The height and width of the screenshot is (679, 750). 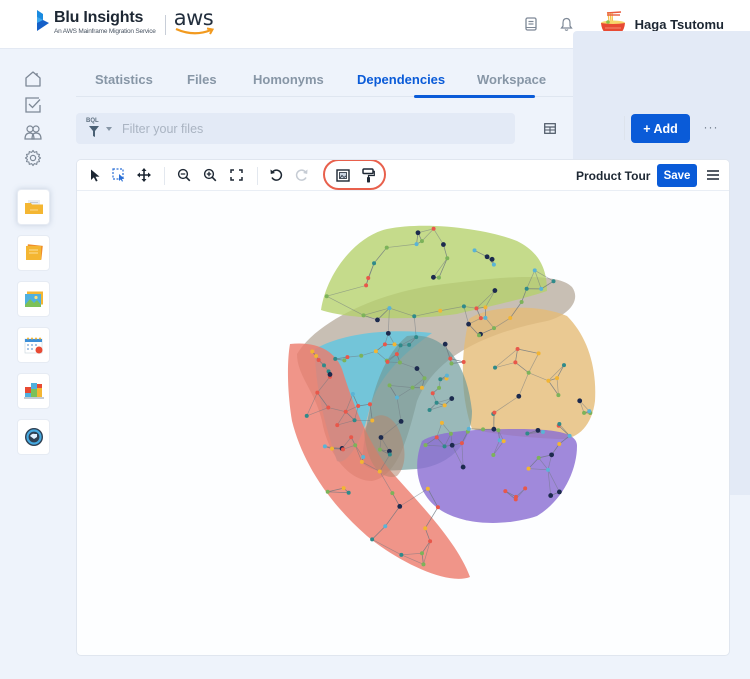 I want to click on box-select-icon, so click(x=119, y=175).